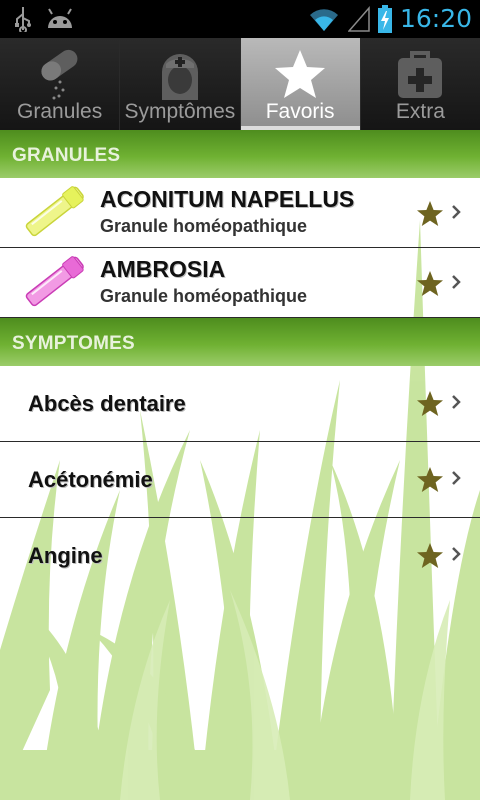 This screenshot has height=800, width=480. I want to click on status-bar-right: 16:20, so click(390, 19).